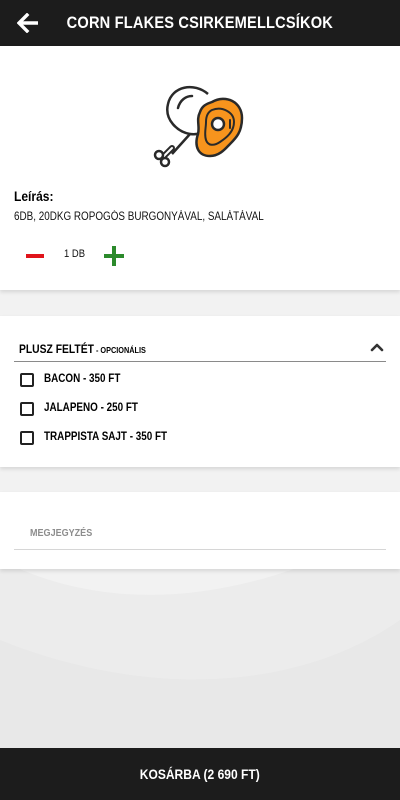 This screenshot has height=800, width=400. Describe the element at coordinates (35, 256) in the screenshot. I see `decrease-quantity-button` at that location.